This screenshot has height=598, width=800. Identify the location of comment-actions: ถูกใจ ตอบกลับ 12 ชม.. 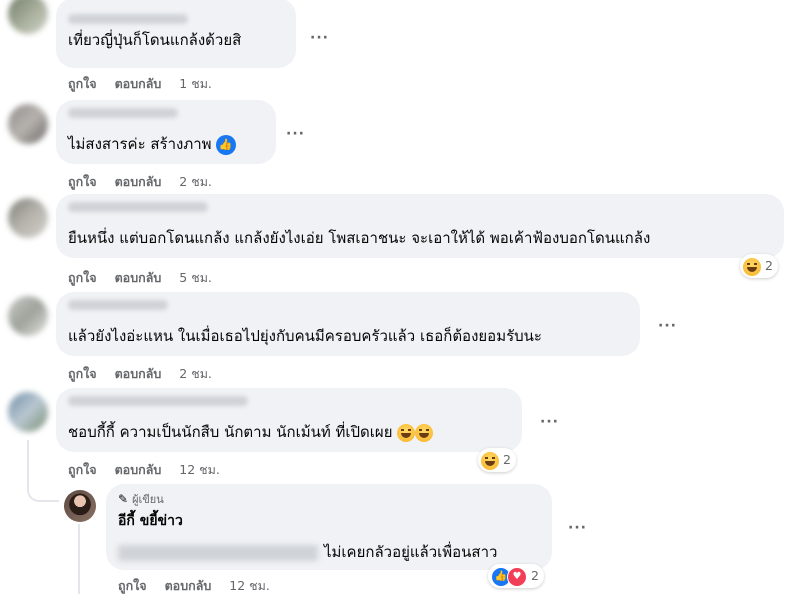
(151, 470).